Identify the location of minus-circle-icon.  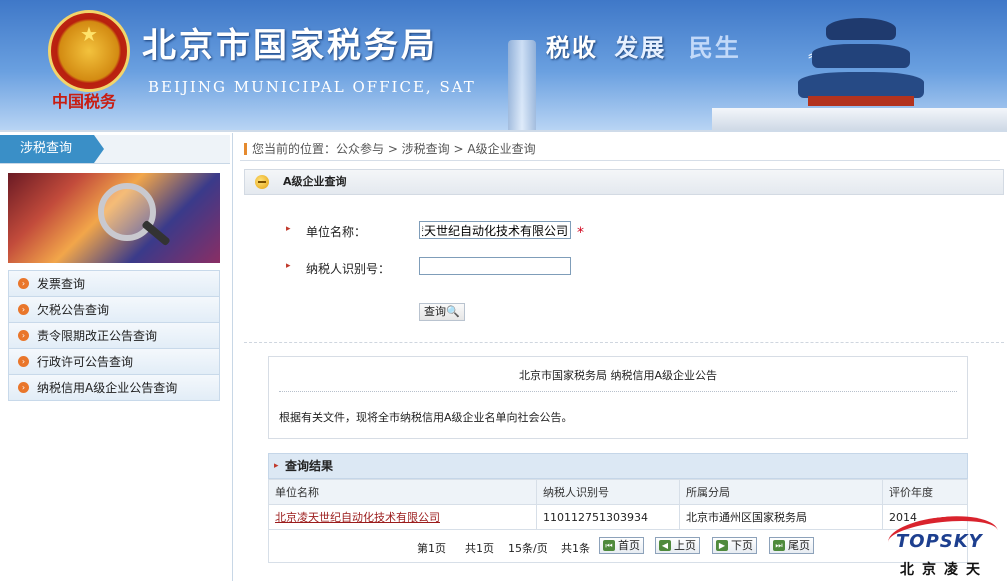
(262, 182).